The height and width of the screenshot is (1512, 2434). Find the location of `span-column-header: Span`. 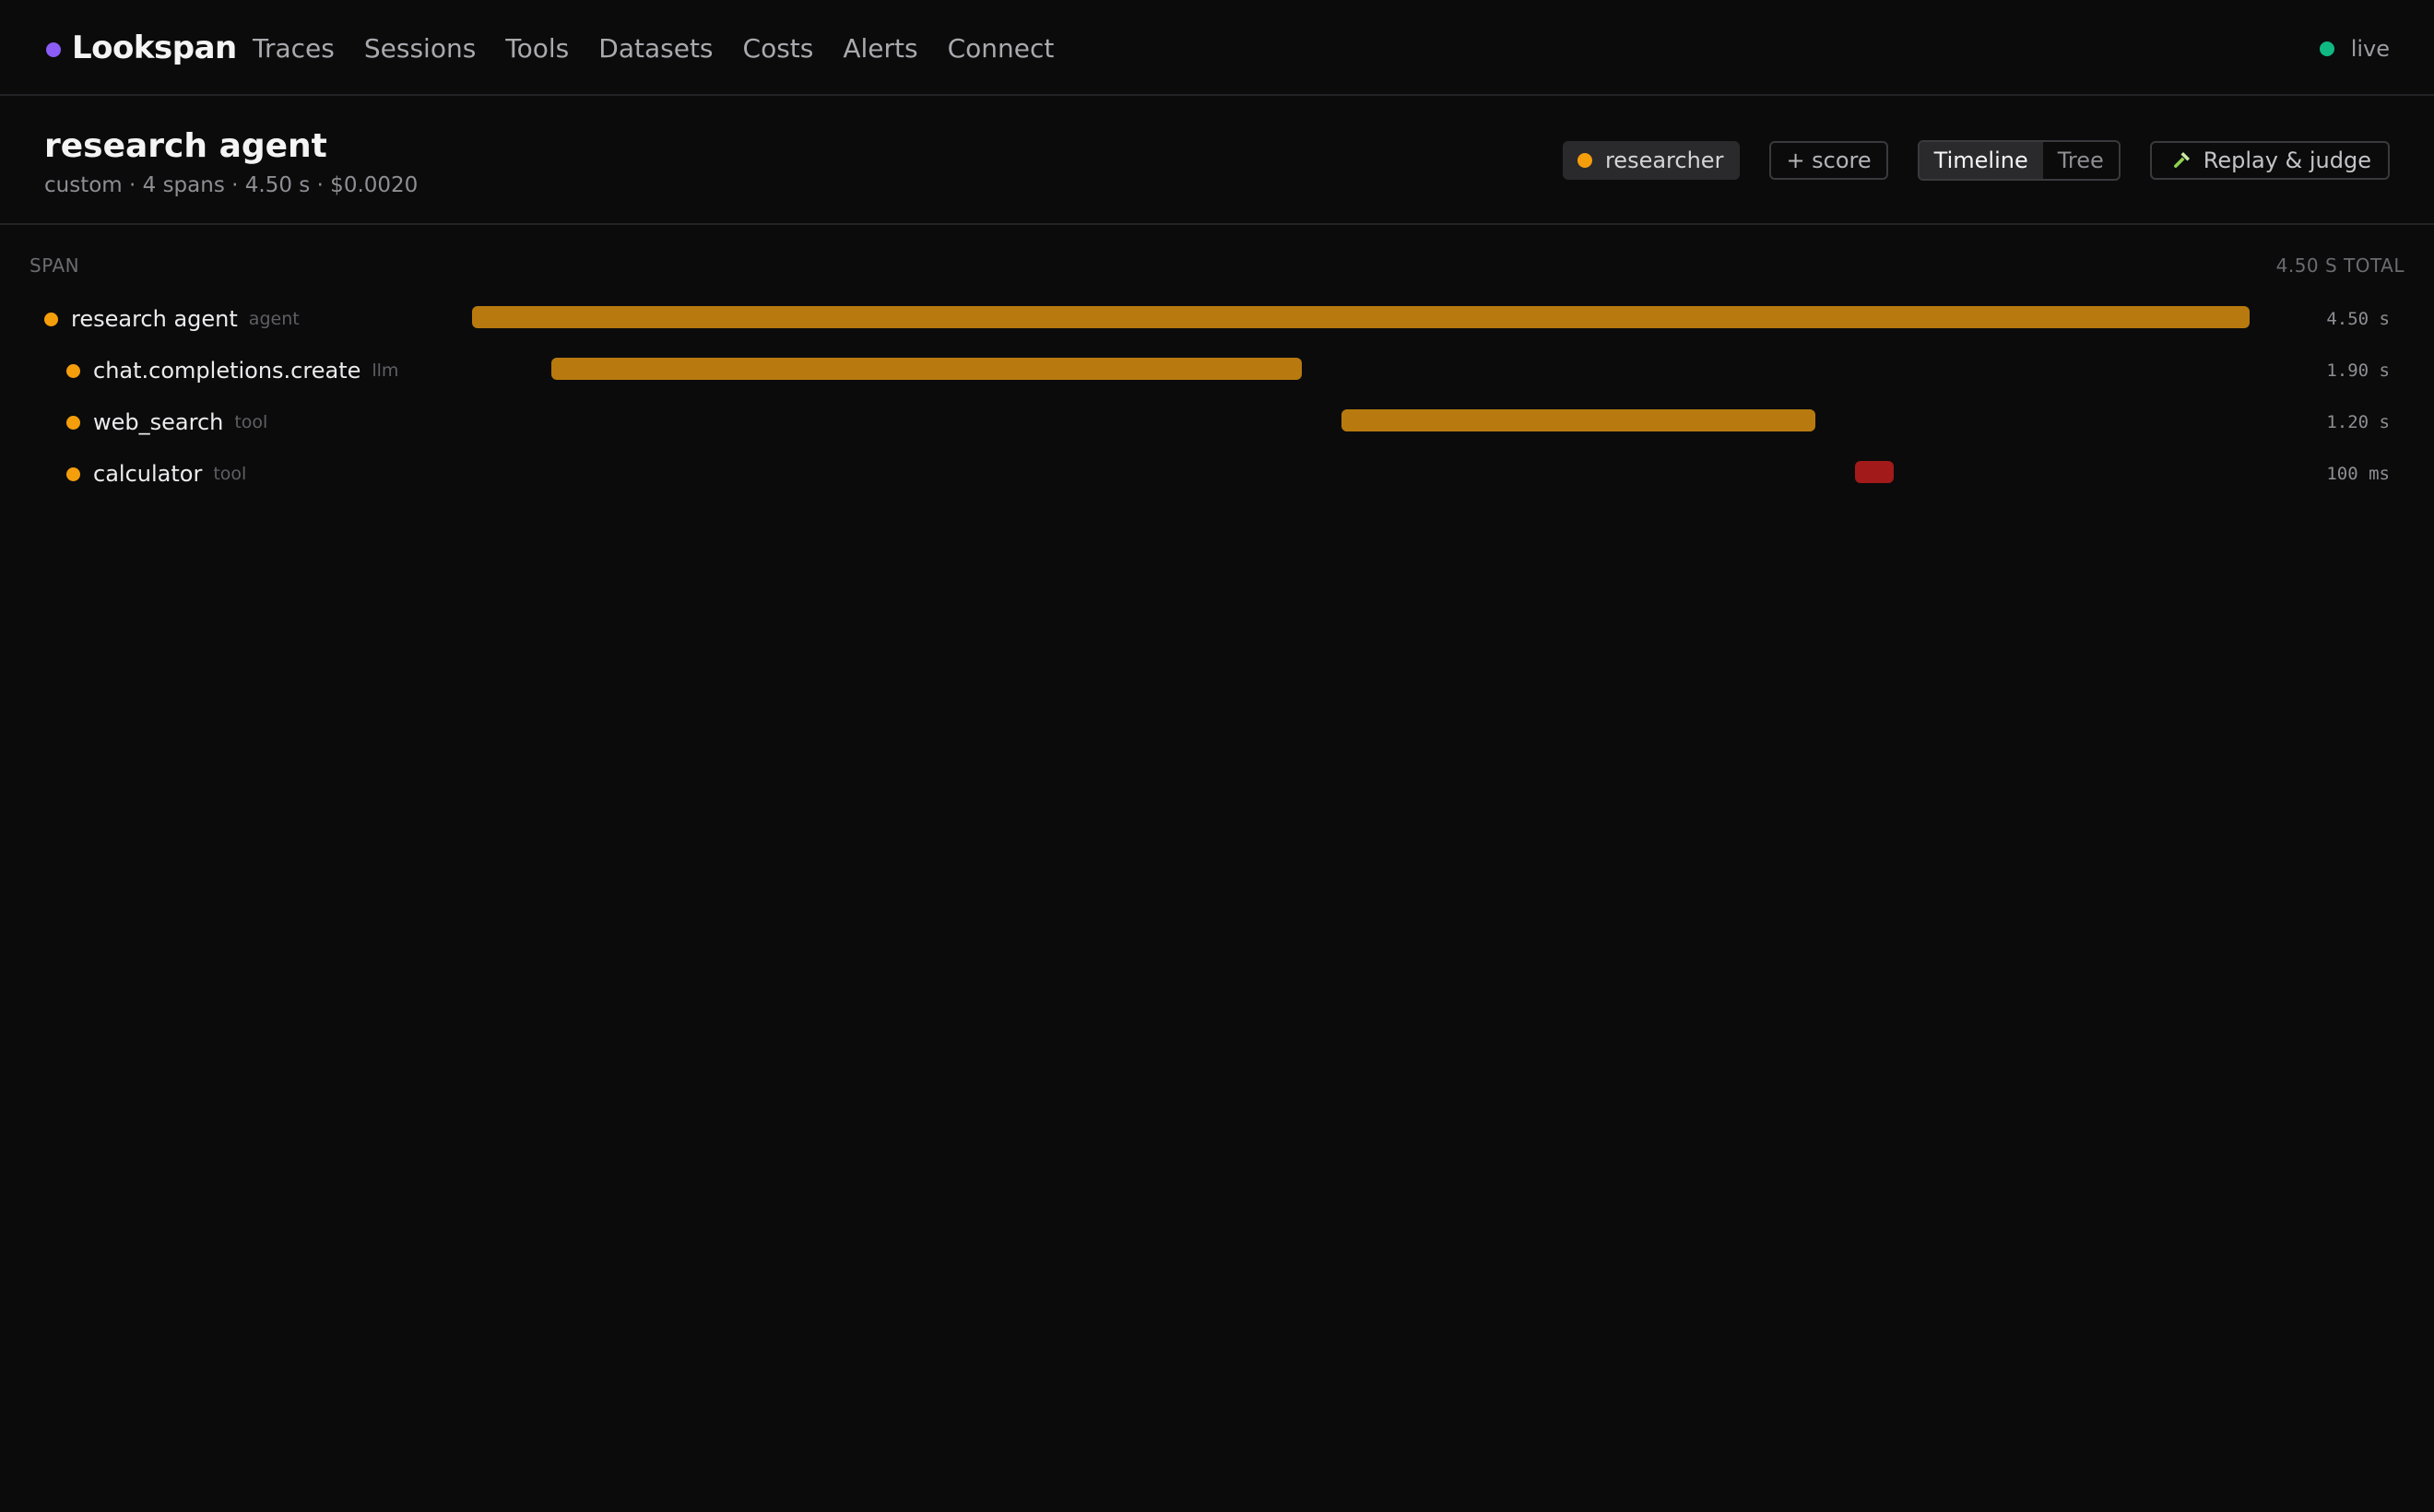

span-column-header: Span is located at coordinates (55, 265).